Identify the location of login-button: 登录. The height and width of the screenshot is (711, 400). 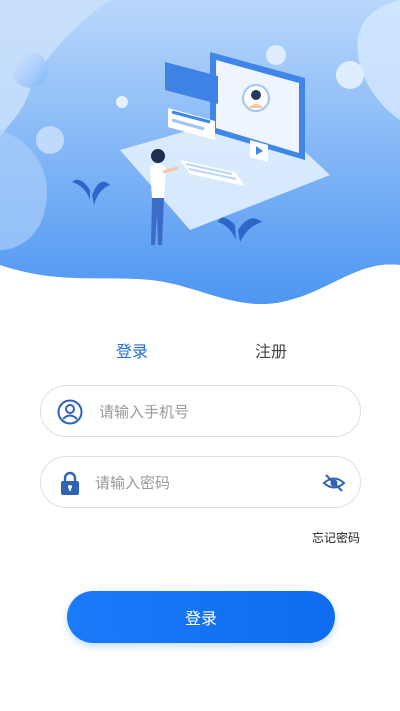
(201, 617).